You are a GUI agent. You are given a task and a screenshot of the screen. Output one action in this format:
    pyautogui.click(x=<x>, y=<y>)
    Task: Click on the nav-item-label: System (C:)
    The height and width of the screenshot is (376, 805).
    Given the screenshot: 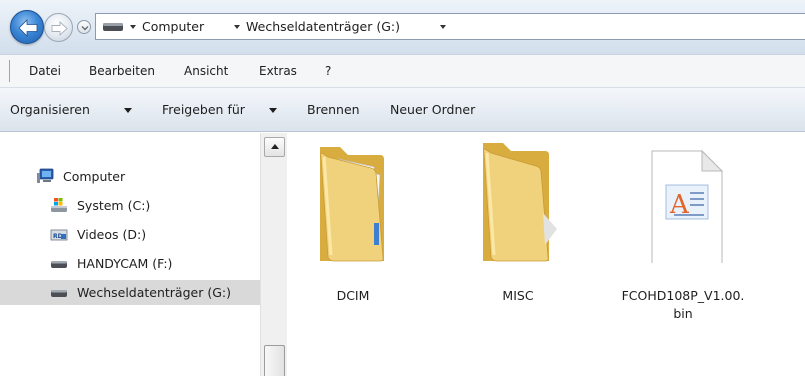 What is the action you would take?
    pyautogui.click(x=114, y=205)
    